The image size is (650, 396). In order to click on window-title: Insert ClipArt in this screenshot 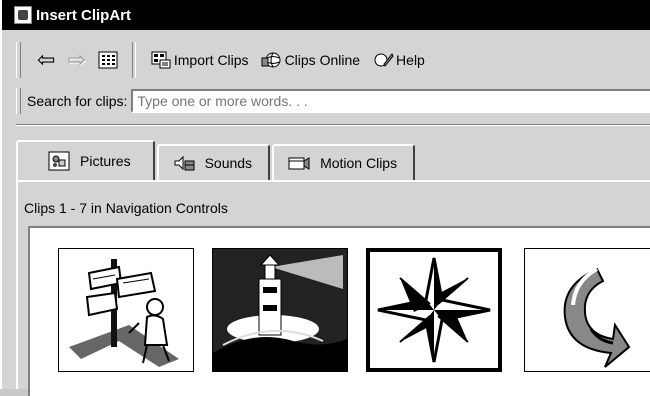, I will do `click(84, 15)`.